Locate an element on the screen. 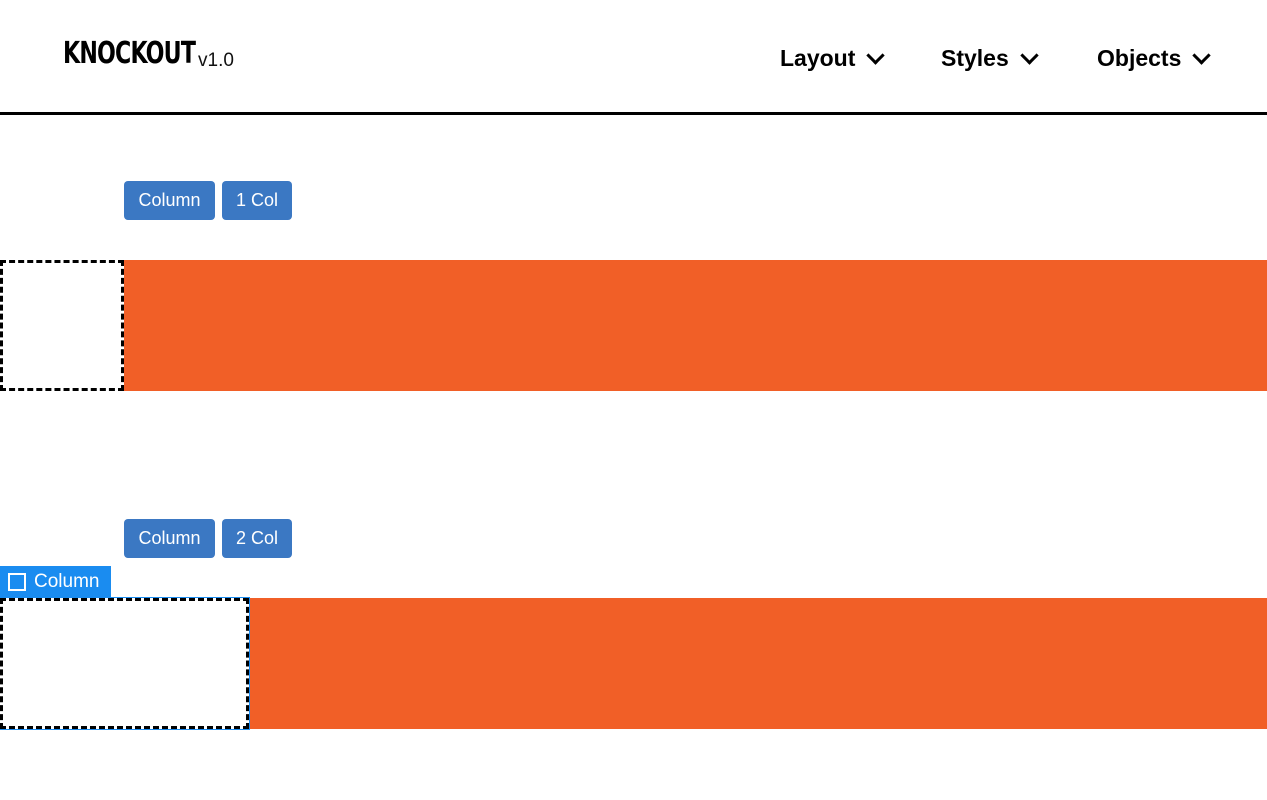 This screenshot has height=800, width=1267. nav-label: Objects is located at coordinates (1139, 58).